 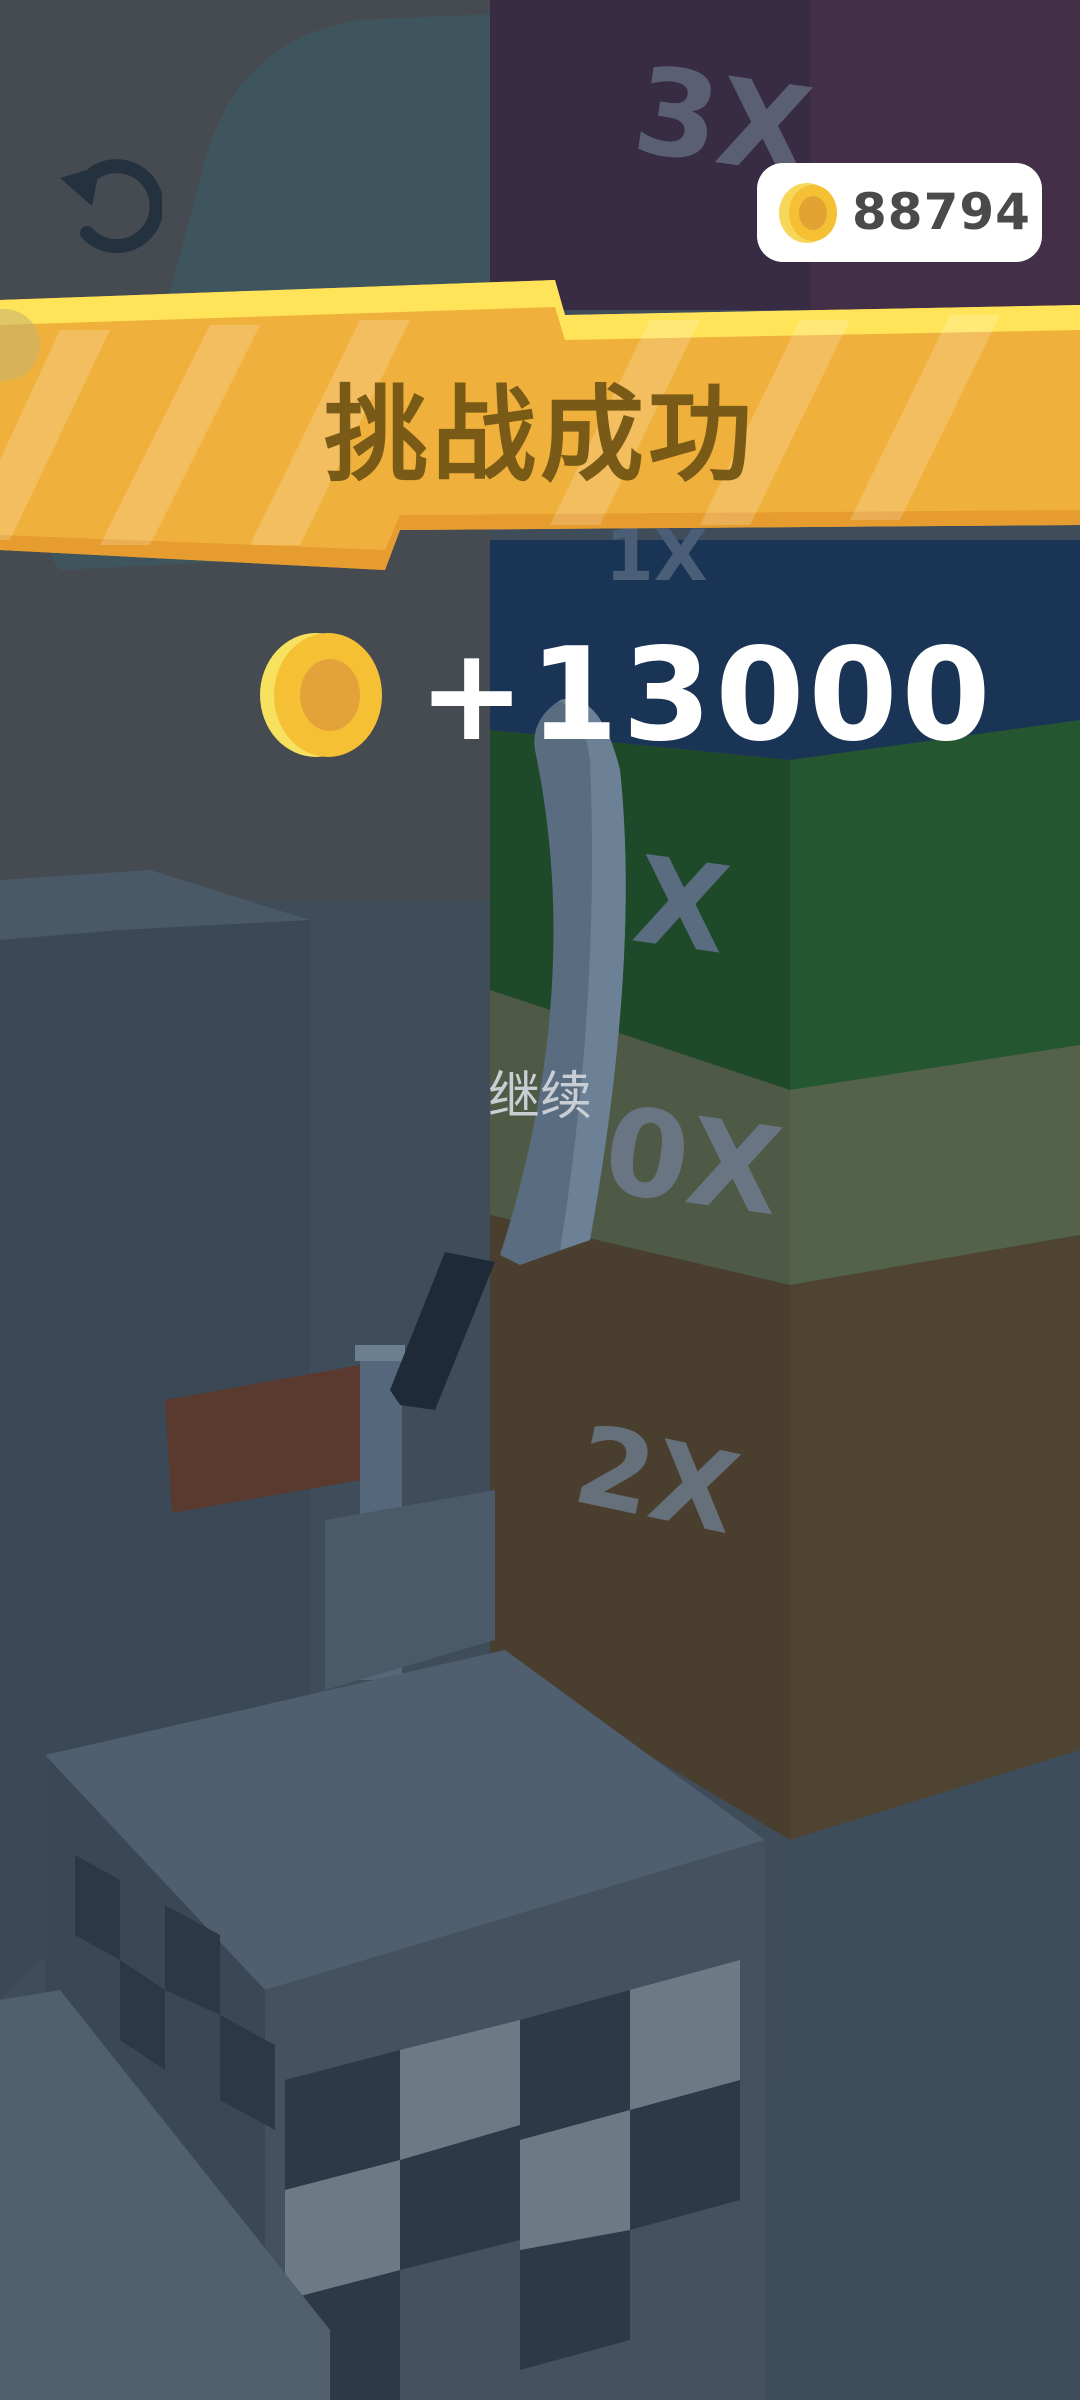 I want to click on block-label-x: X, so click(x=681, y=906).